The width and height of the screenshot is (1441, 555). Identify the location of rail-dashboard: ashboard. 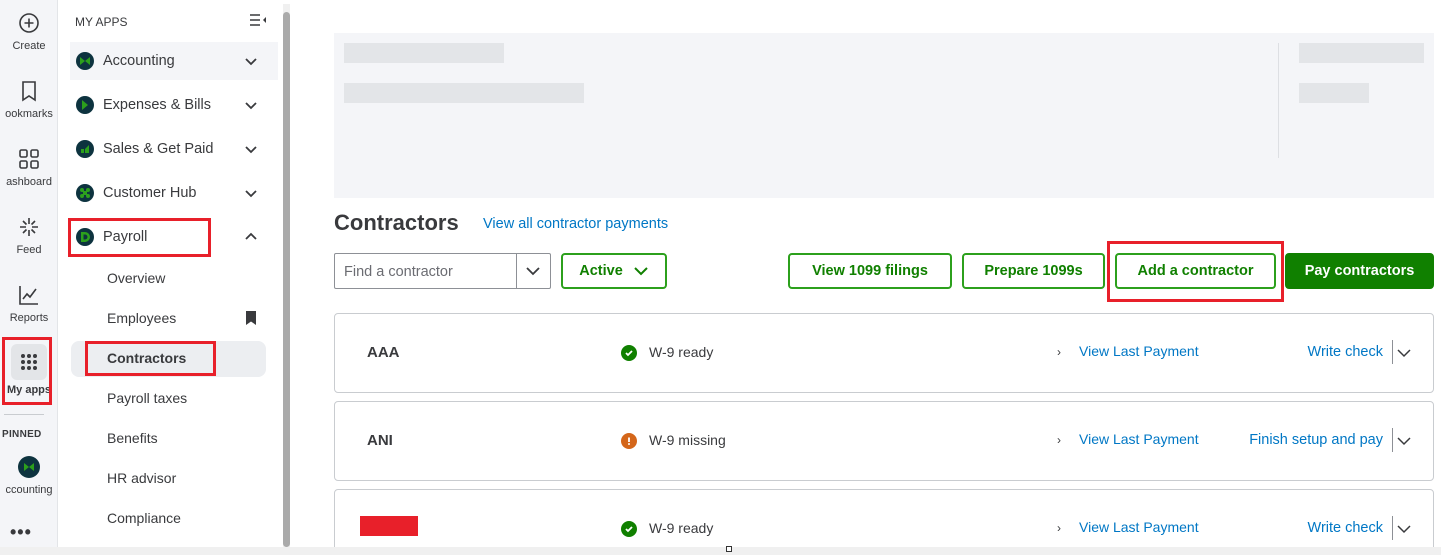
(28, 168).